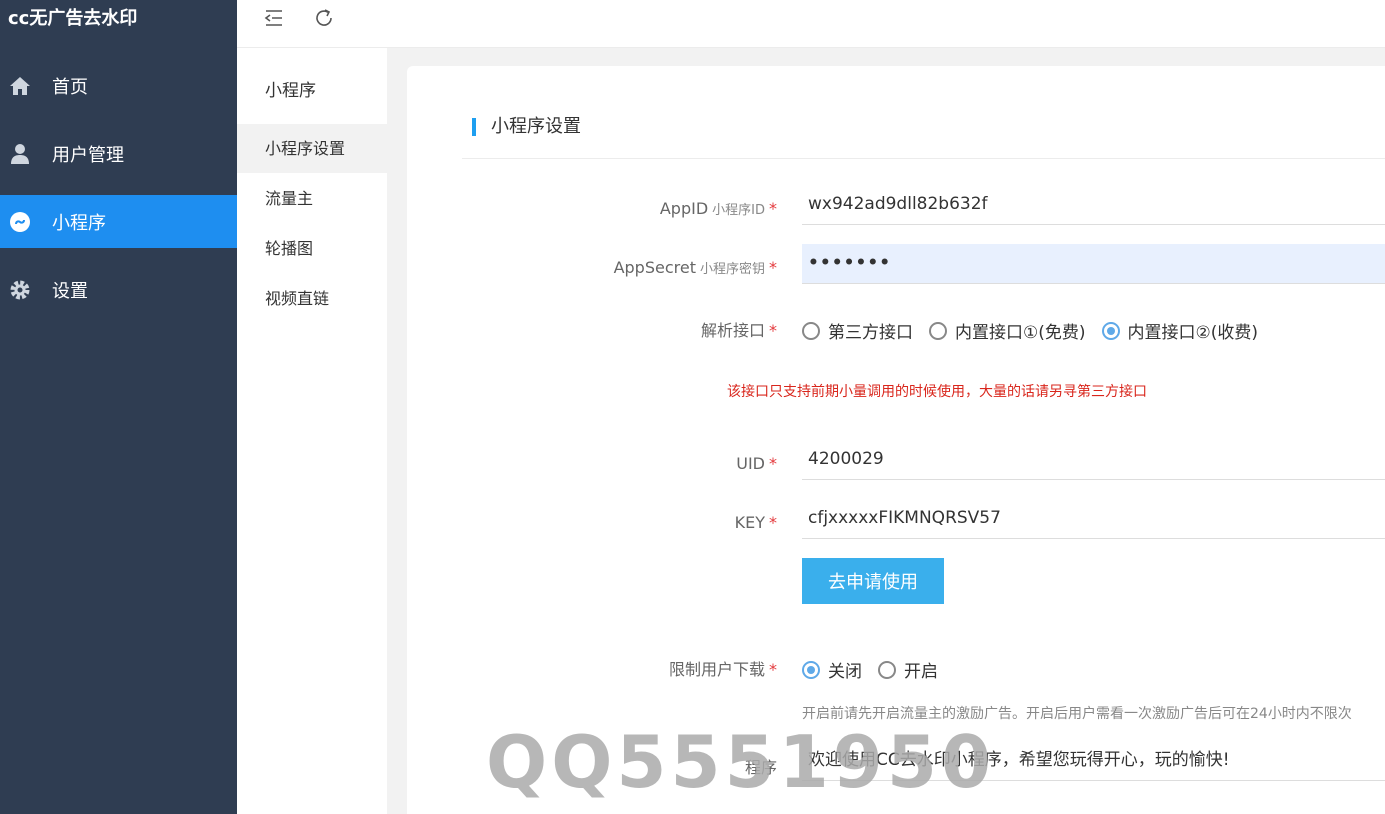 The image size is (1385, 814). I want to click on miniprogram-icon, so click(20, 222).